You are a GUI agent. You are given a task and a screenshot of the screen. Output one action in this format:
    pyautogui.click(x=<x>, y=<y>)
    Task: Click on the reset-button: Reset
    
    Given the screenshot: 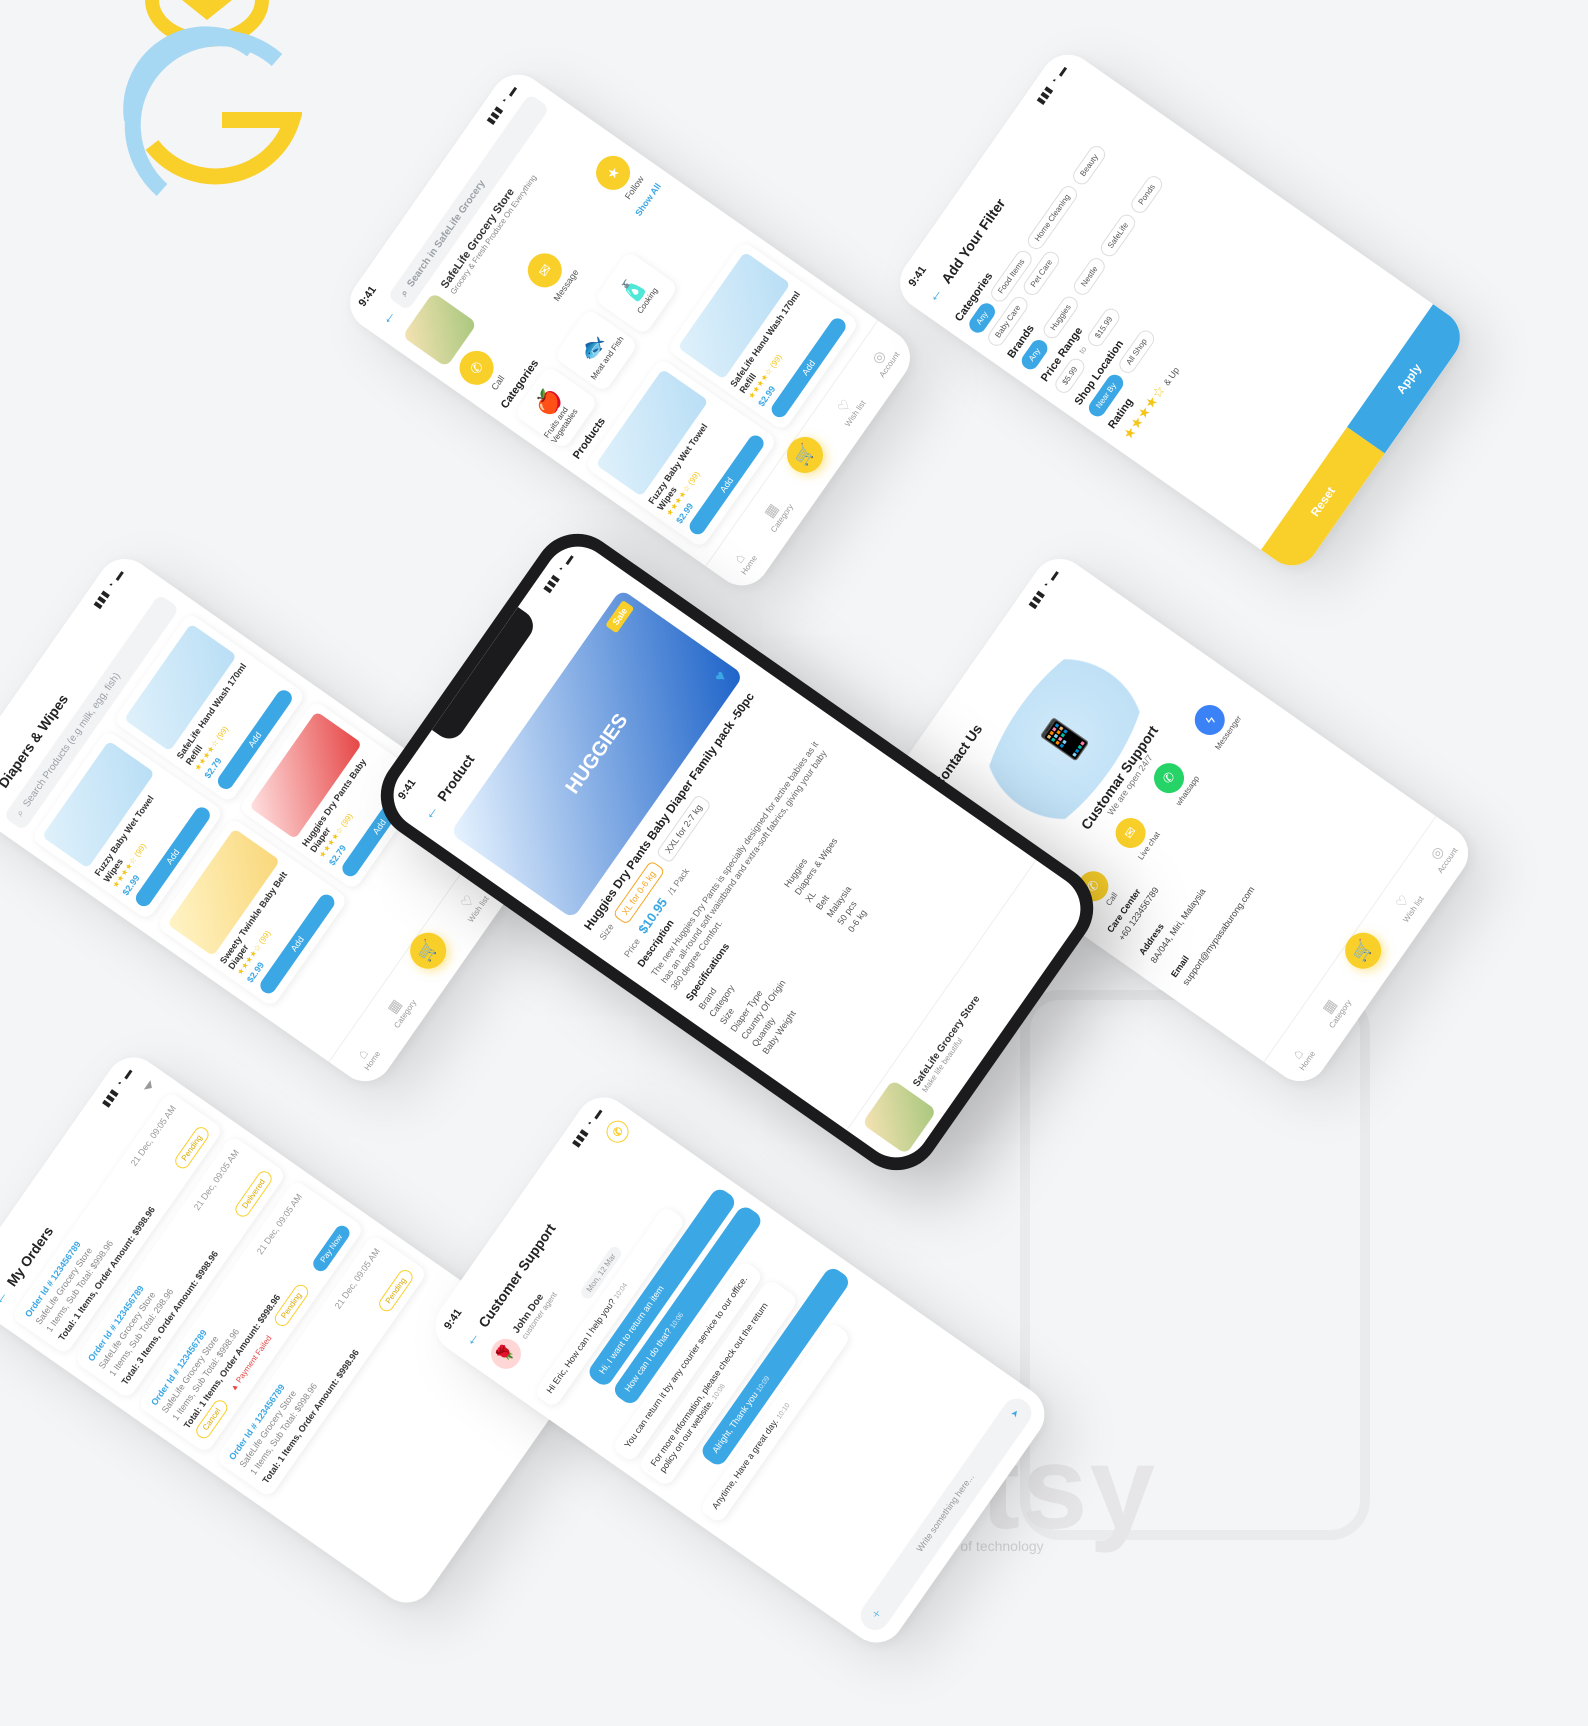 What is the action you would take?
    pyautogui.click(x=1323, y=502)
    